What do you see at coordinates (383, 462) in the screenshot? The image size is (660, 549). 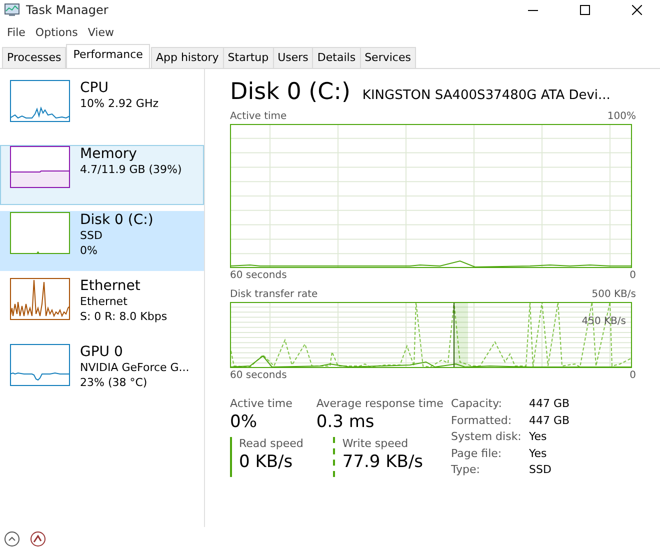 I see `speed-value: 77.9 KB/s` at bounding box center [383, 462].